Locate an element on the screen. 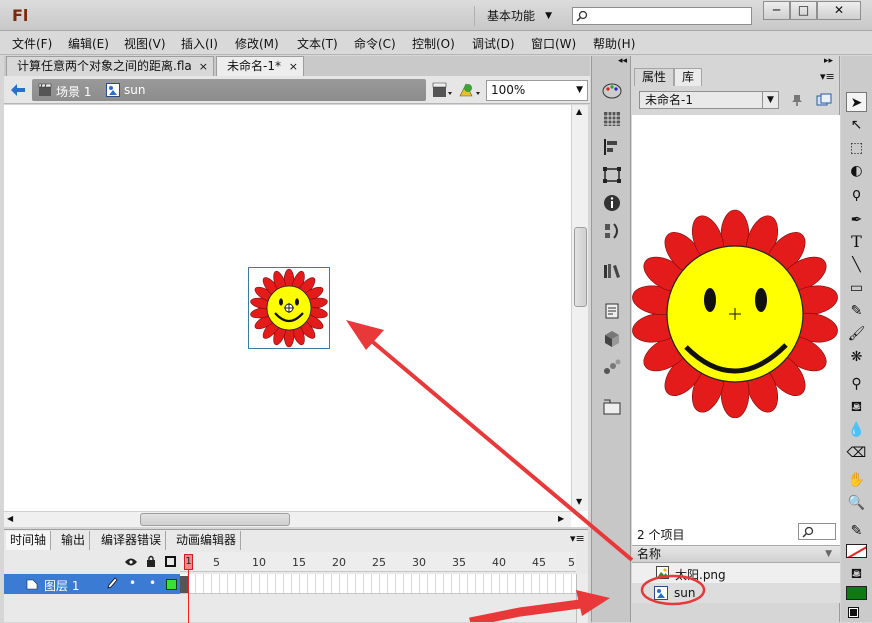 This screenshot has height=623, width=872. expand-arrows-icon: ▸▸ is located at coordinates (828, 61).